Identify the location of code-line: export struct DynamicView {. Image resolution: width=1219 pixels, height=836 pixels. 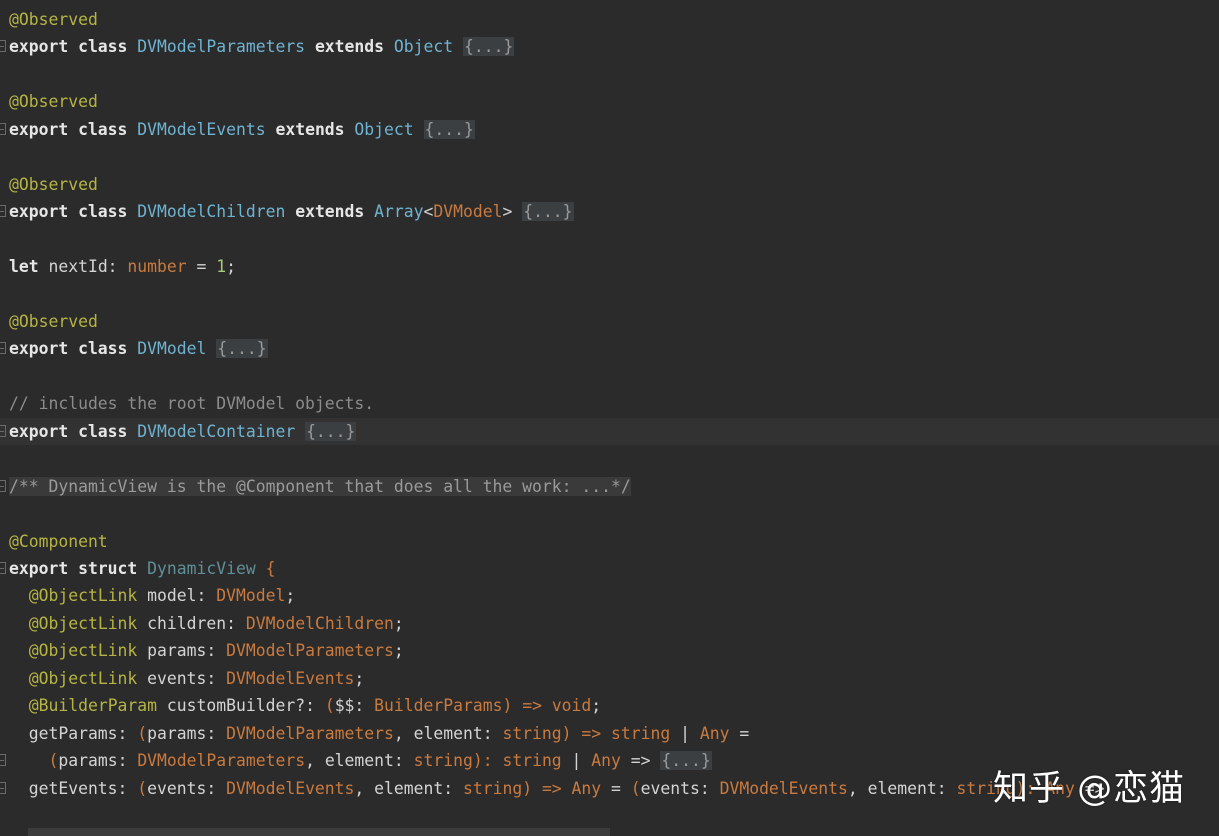
(609, 568).